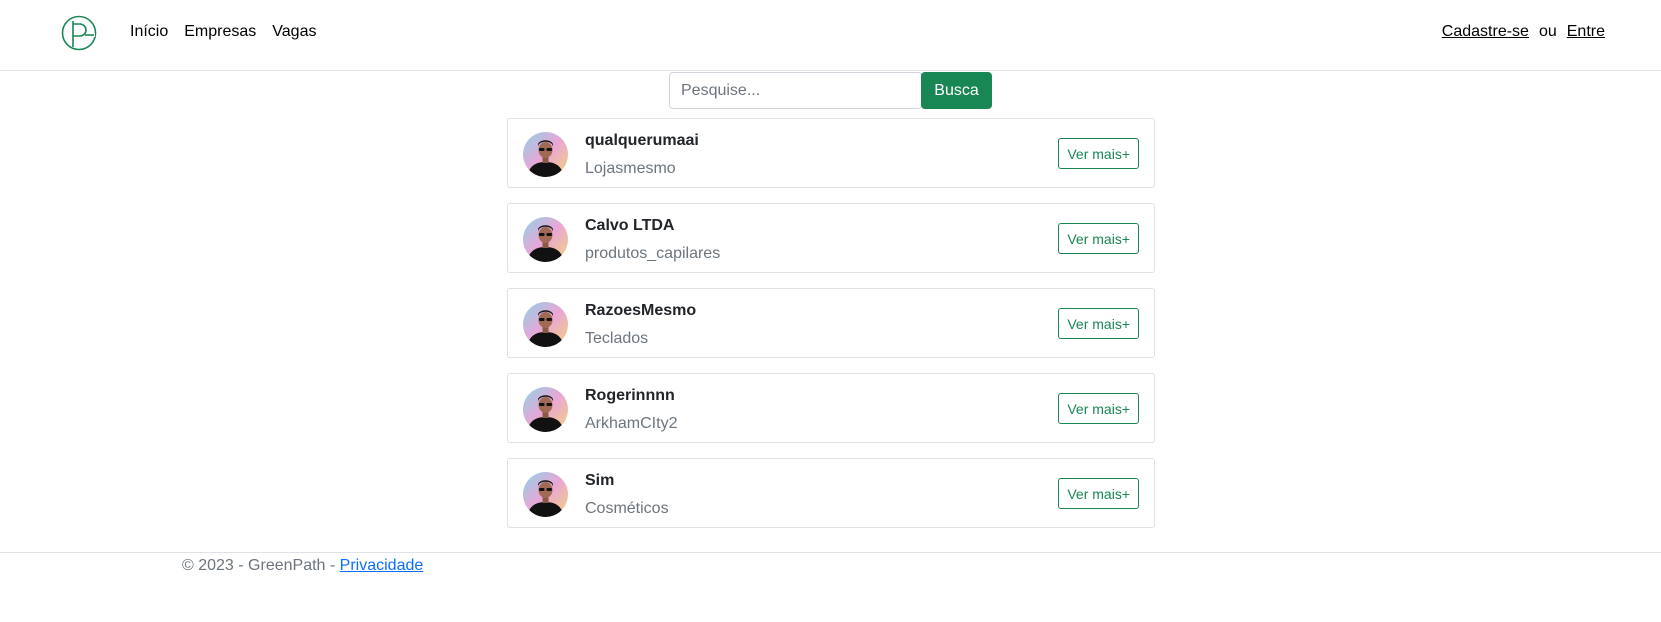 The height and width of the screenshot is (622, 1661). I want to click on company-category: Teclados, so click(617, 338).